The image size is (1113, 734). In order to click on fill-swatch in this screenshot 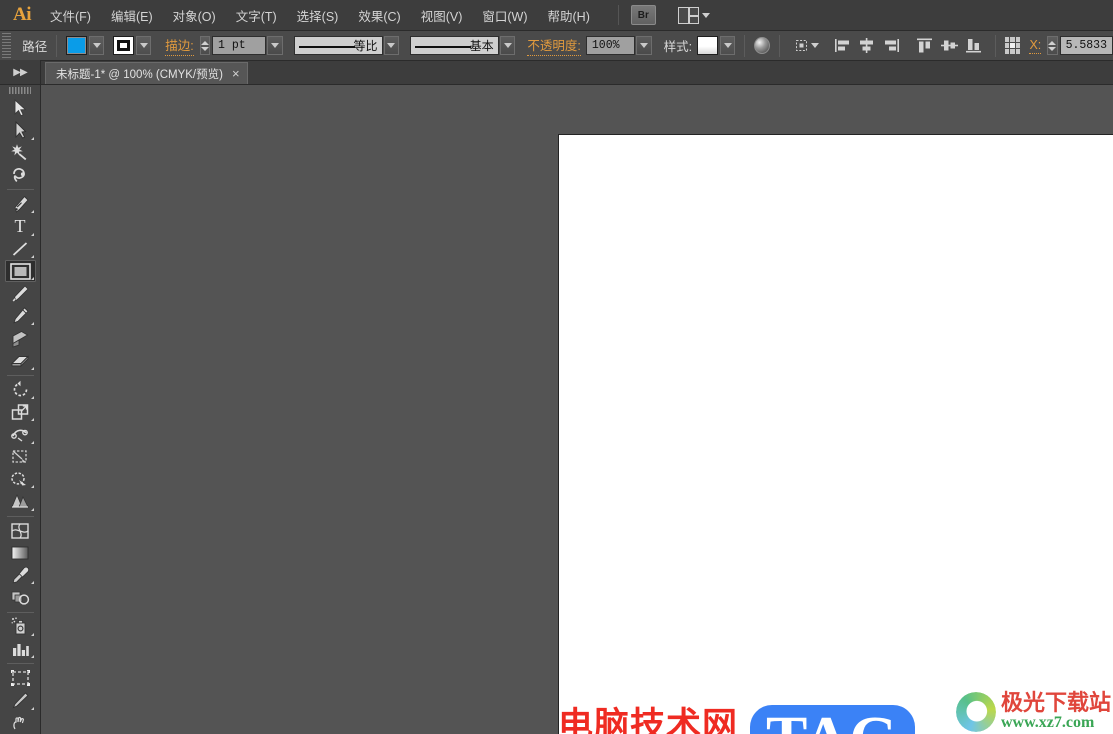, I will do `click(77, 45)`.